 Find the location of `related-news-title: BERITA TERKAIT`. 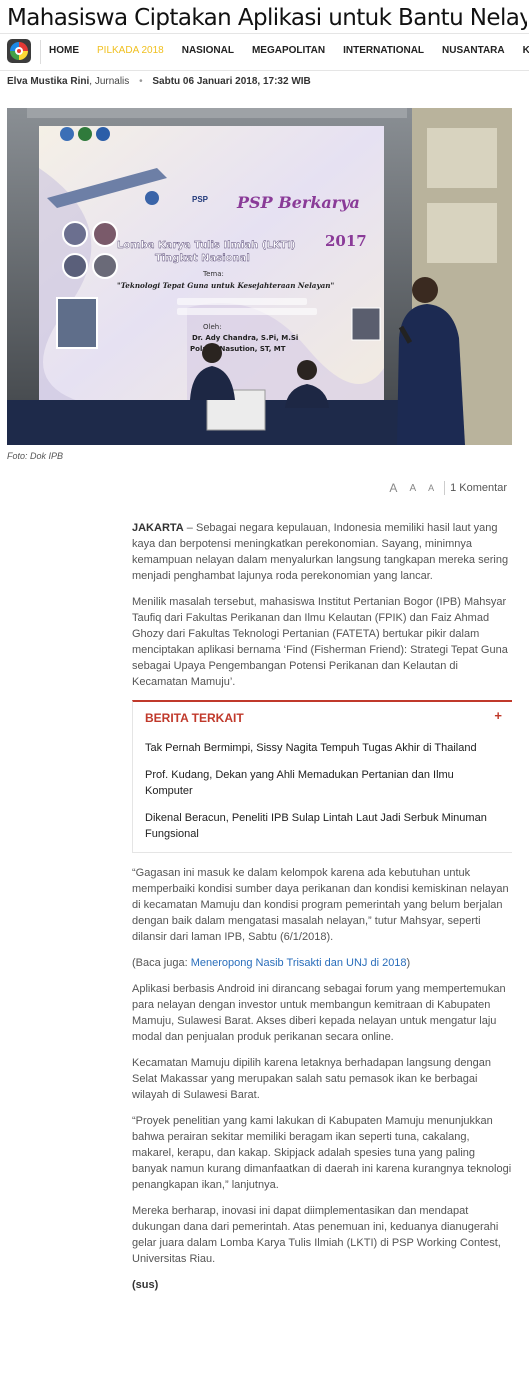

related-news-title: BERITA TERKAIT is located at coordinates (194, 718).